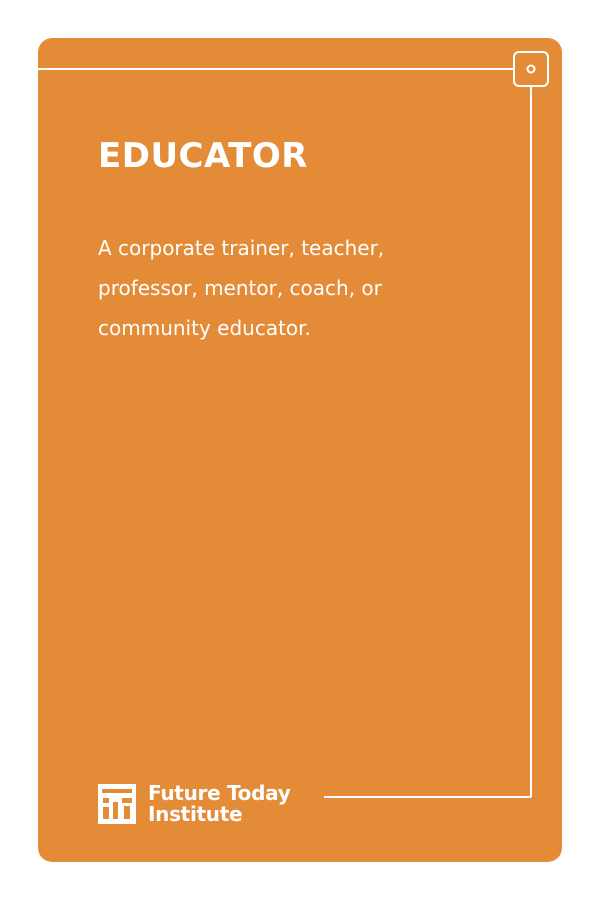  Describe the element at coordinates (219, 793) in the screenshot. I see `brand-name-line-1: Future Today` at that location.